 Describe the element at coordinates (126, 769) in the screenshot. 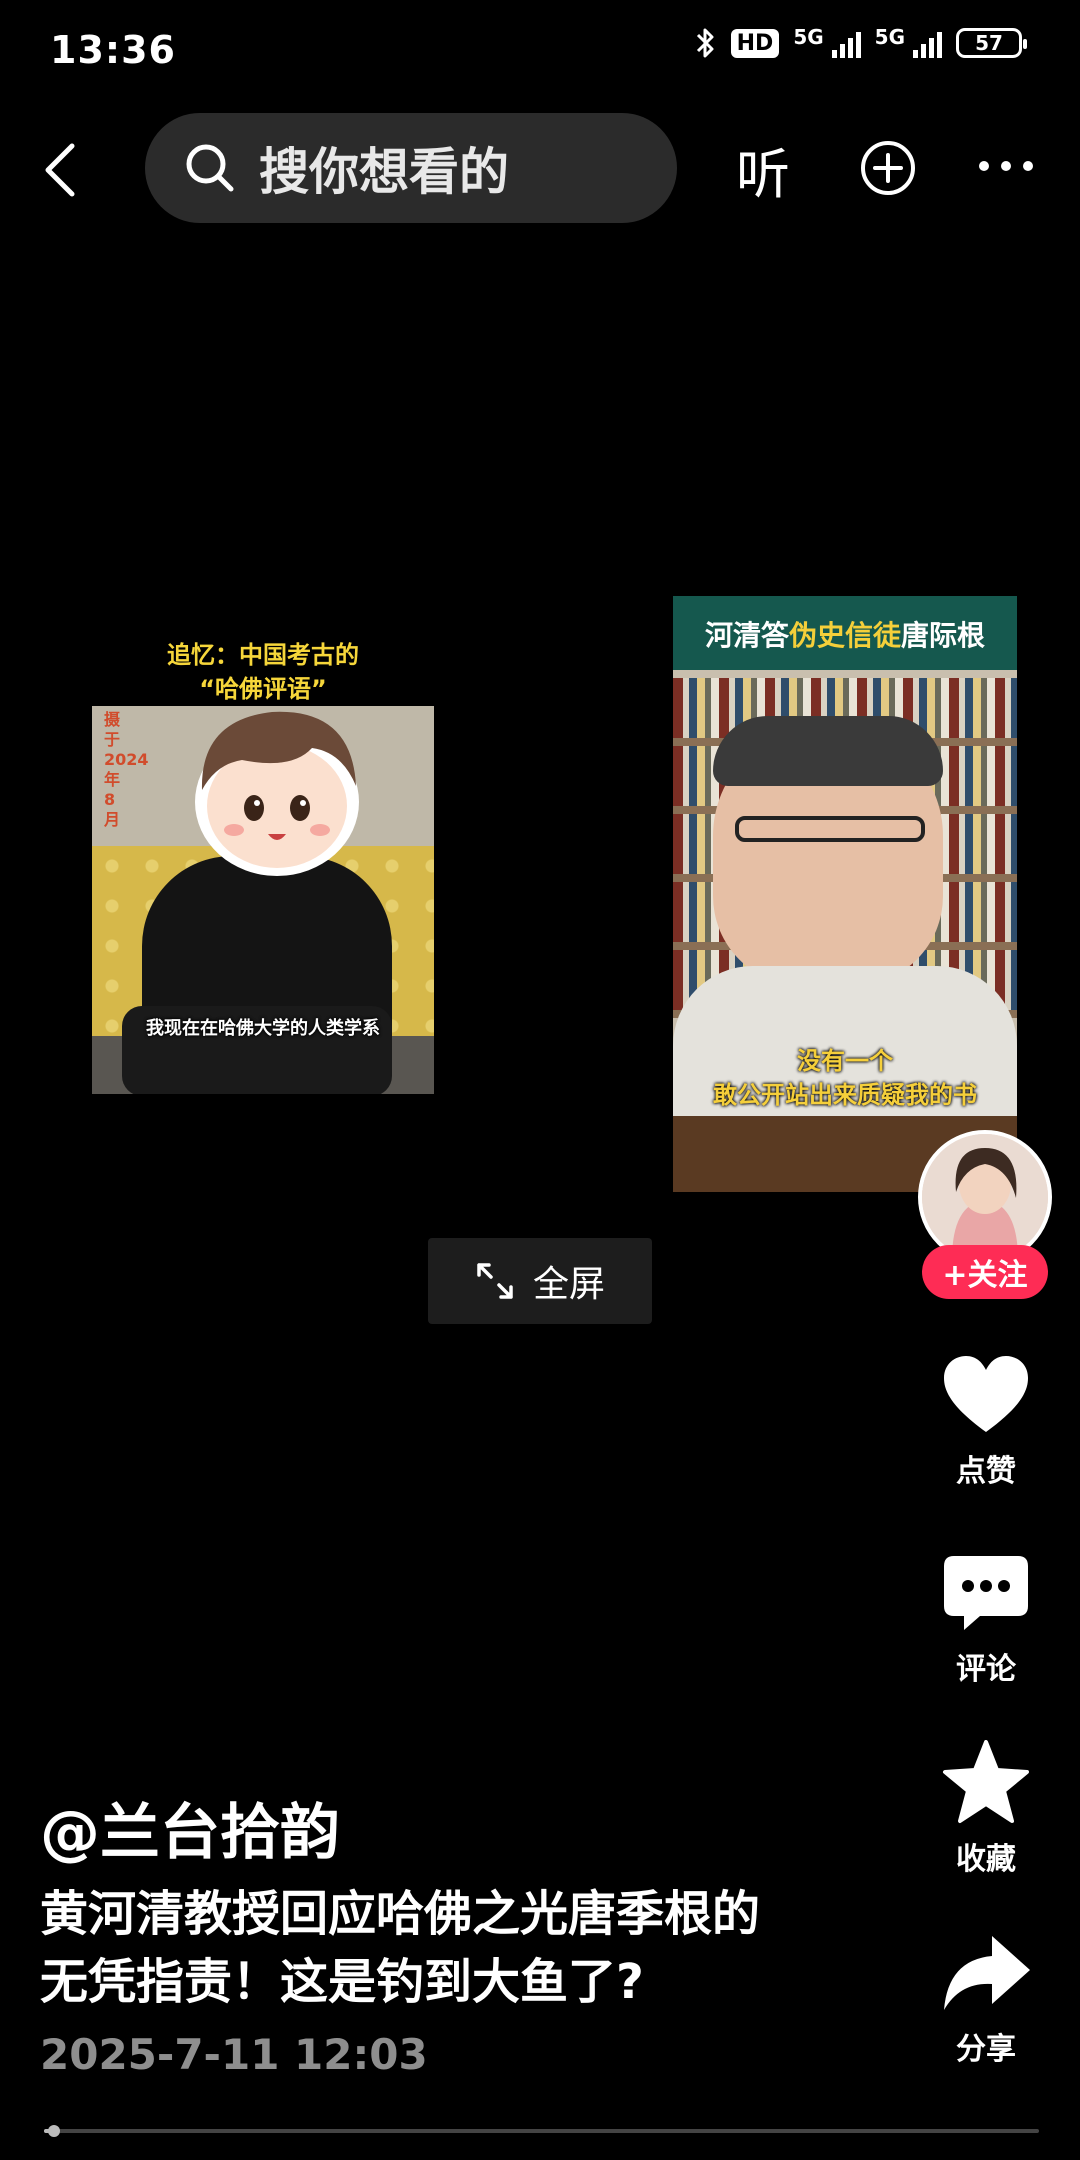

I see `left-date-stamp: 摄于2024年8月` at that location.